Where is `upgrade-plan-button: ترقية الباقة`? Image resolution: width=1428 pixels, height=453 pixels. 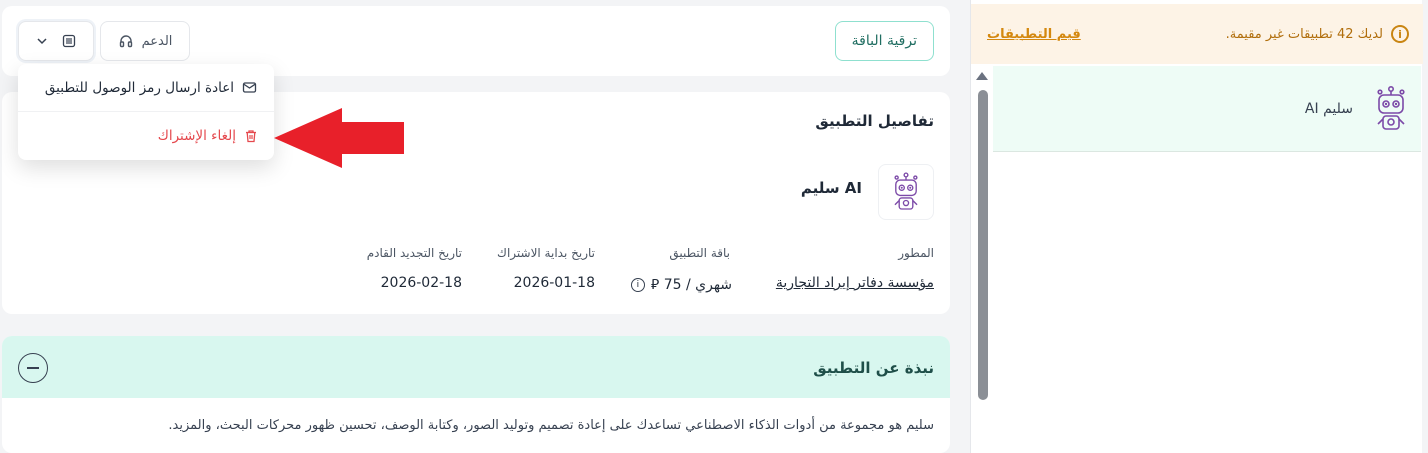 upgrade-plan-button: ترقية الباقة is located at coordinates (884, 41).